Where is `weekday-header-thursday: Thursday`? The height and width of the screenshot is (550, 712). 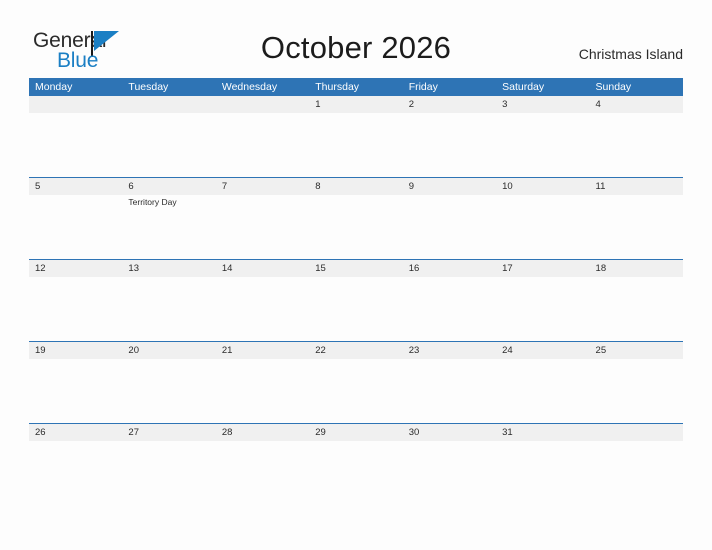
weekday-header-thursday: Thursday is located at coordinates (337, 87).